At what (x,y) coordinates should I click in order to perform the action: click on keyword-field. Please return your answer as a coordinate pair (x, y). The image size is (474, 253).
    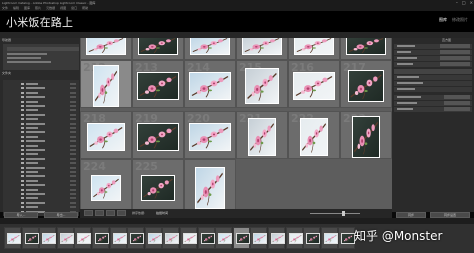
    Looking at the image, I should click on (433, 71).